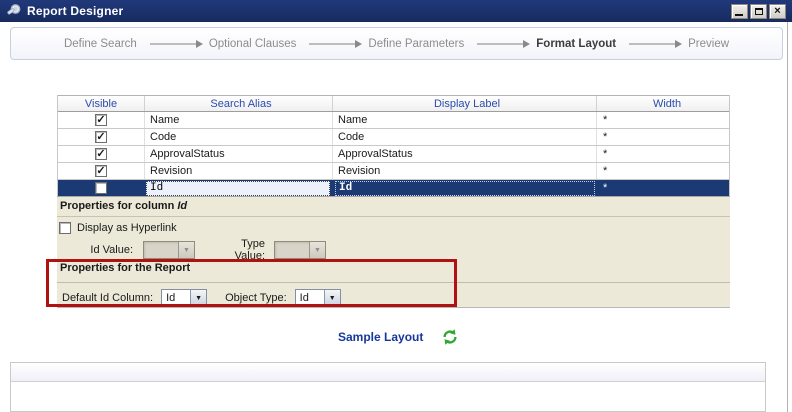 The height and width of the screenshot is (412, 792). Describe the element at coordinates (739, 14) in the screenshot. I see `minimize-icon` at that location.